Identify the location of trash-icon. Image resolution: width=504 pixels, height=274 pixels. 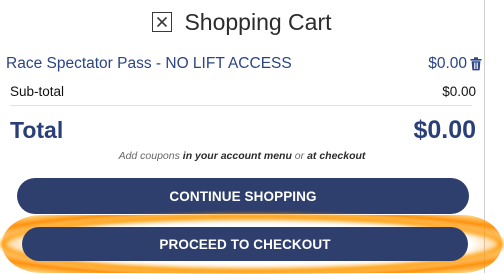
(475, 64).